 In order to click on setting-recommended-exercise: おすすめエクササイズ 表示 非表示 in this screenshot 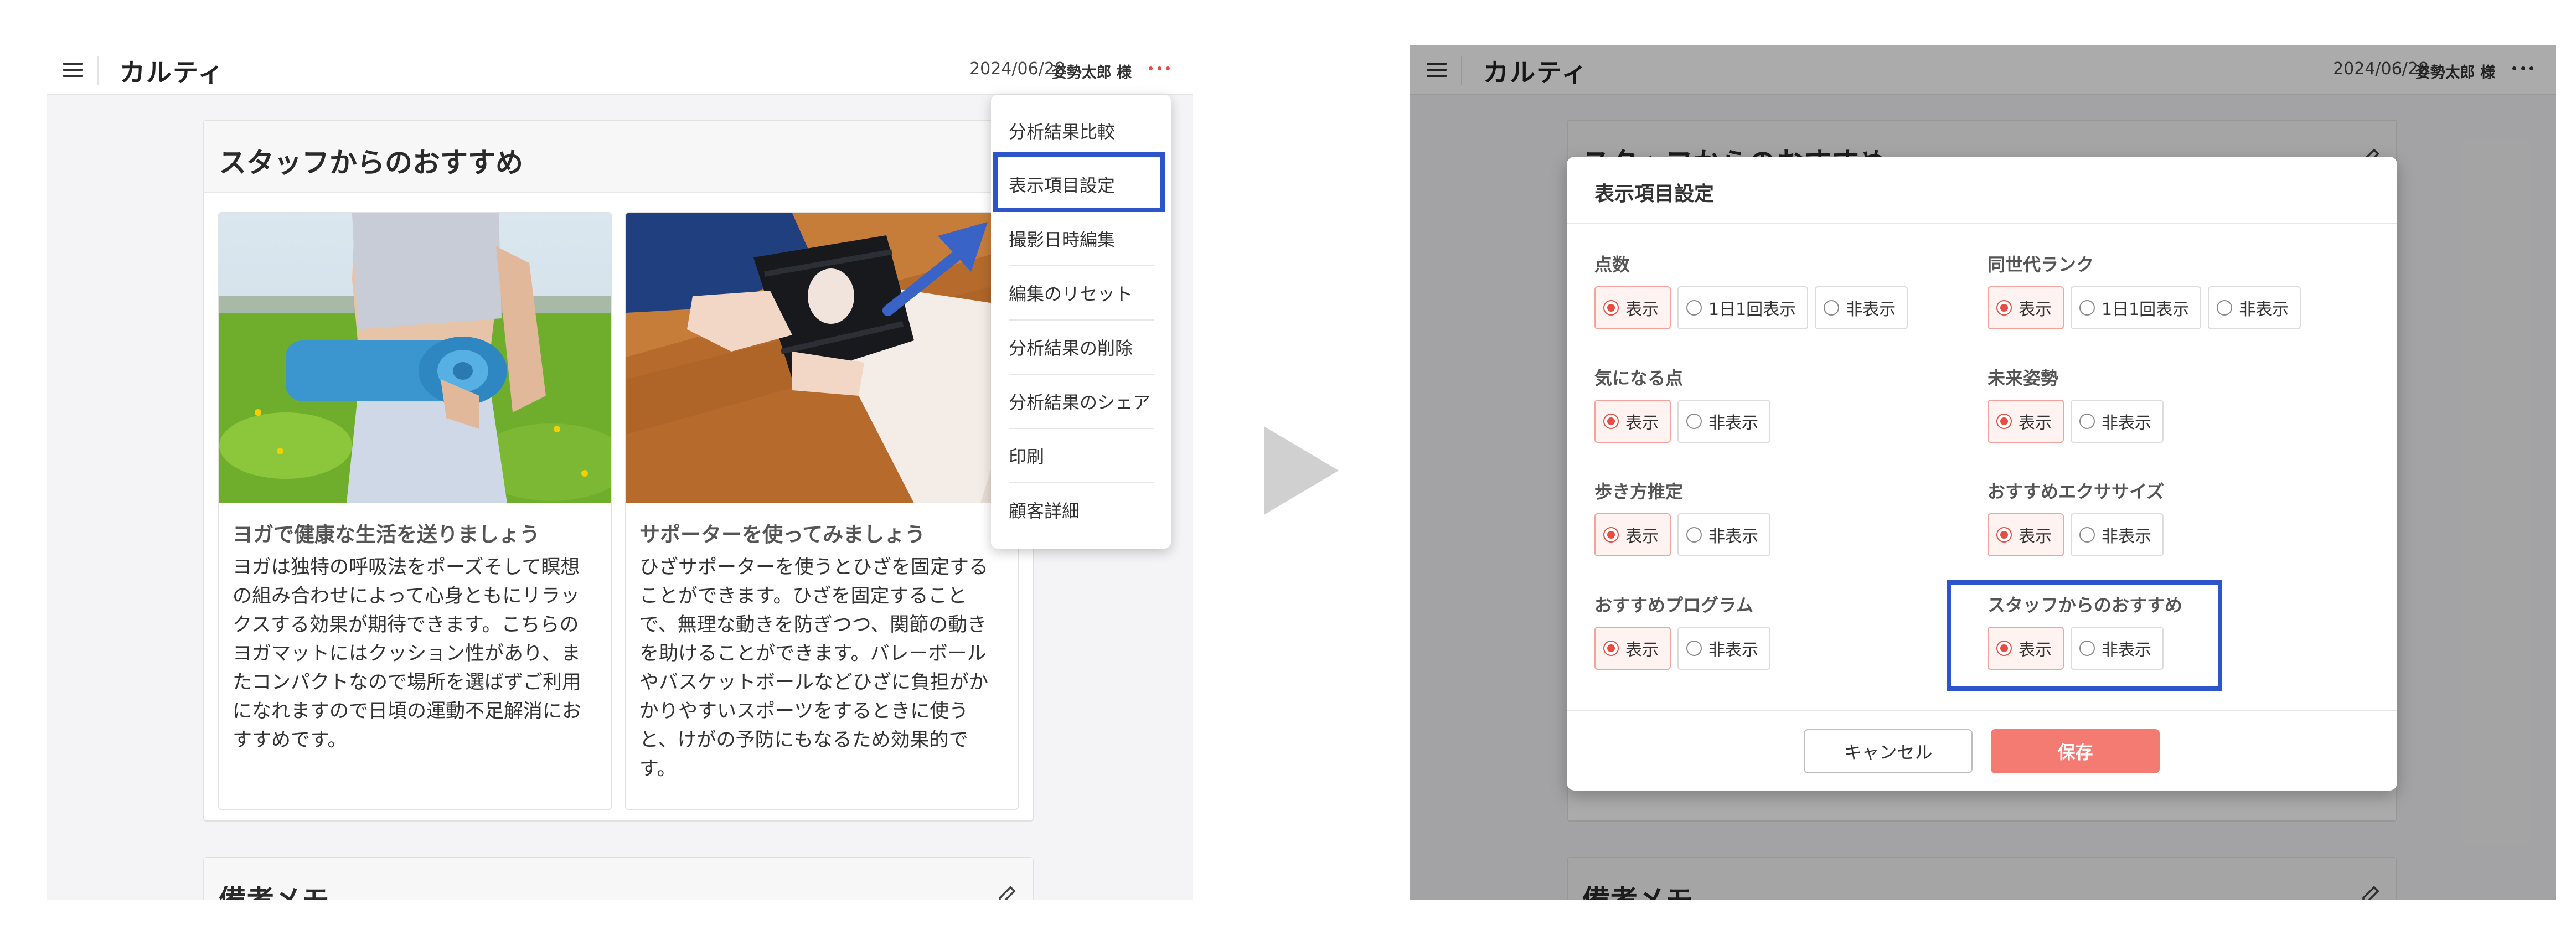, I will do `click(2076, 517)`.